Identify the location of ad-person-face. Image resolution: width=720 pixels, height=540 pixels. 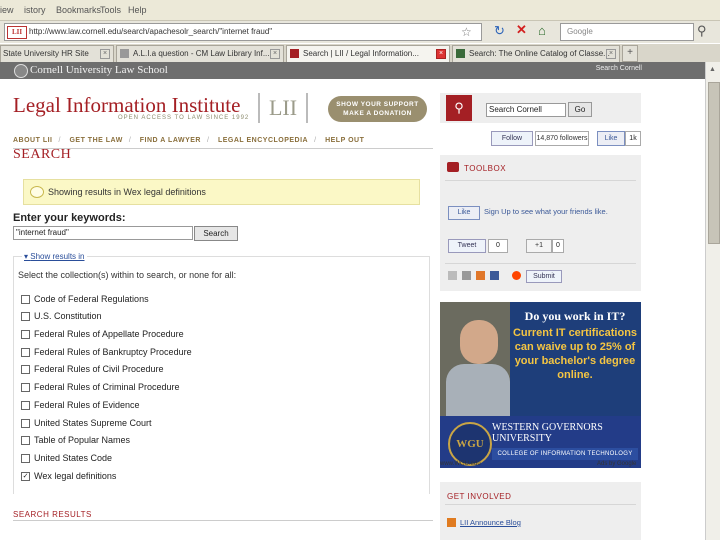
(479, 342).